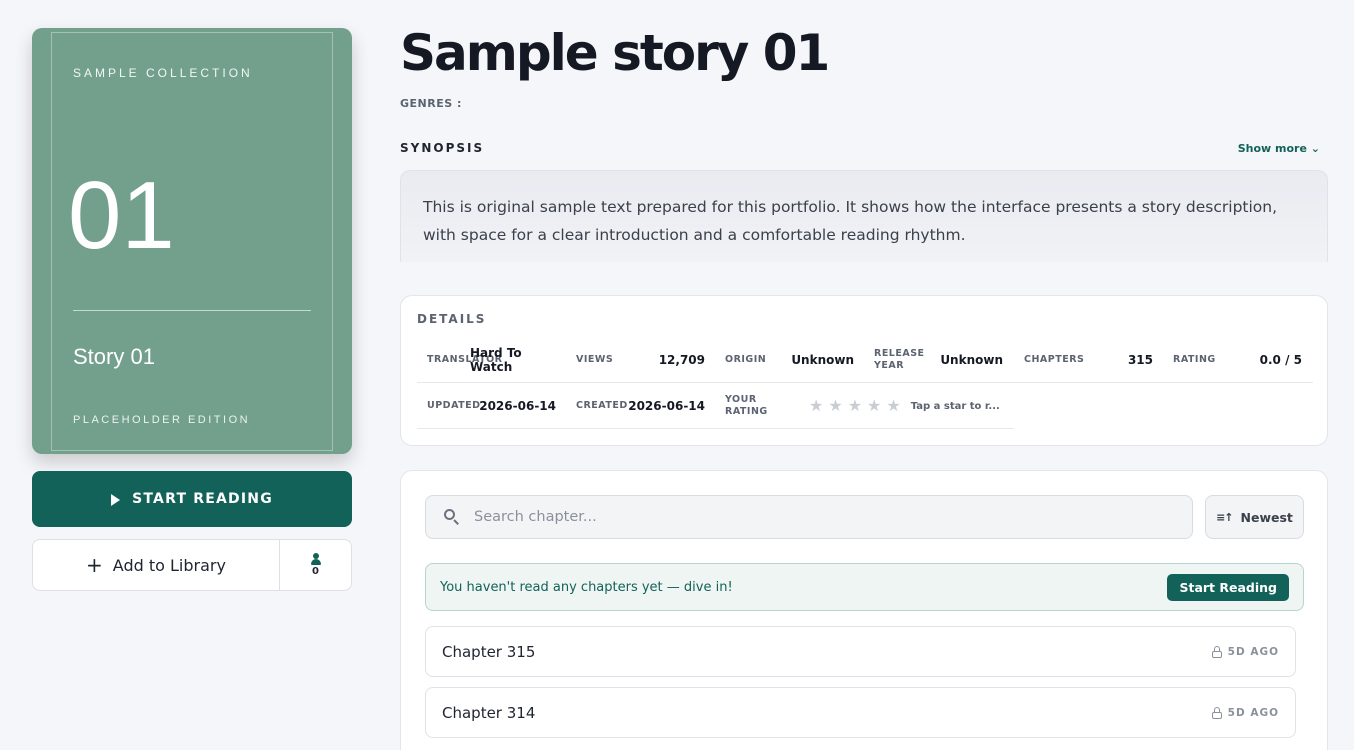 The width and height of the screenshot is (1354, 750). What do you see at coordinates (1237, 360) in the screenshot?
I see `detail-rating: RATING 0.0 / 5` at bounding box center [1237, 360].